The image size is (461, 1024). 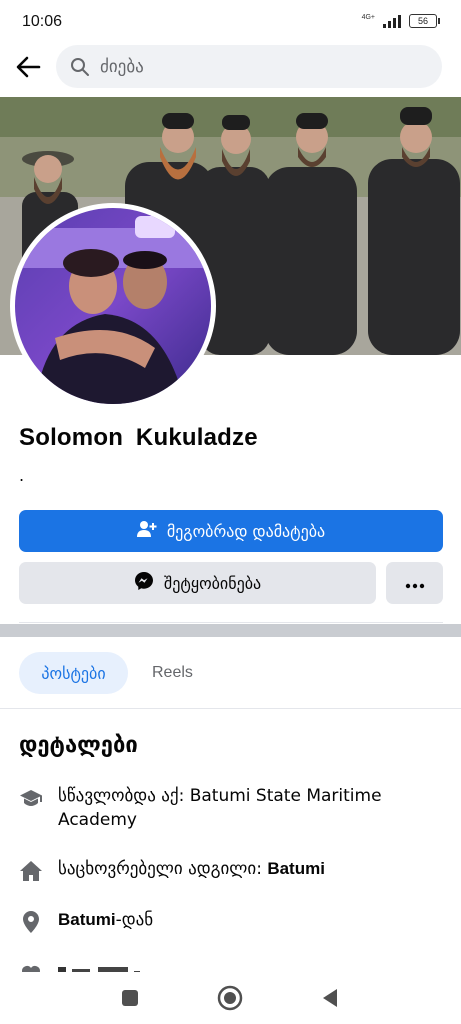 I want to click on back-arrow-icon, so click(x=28, y=67).